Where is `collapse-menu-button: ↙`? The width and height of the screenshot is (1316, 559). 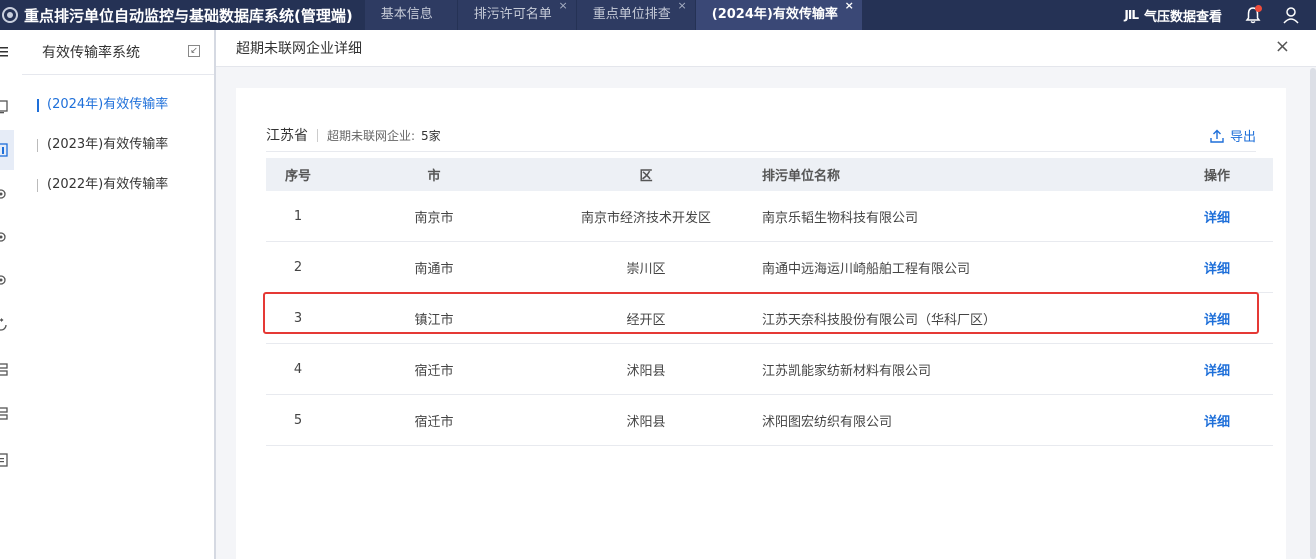
collapse-menu-button: ↙ is located at coordinates (194, 51).